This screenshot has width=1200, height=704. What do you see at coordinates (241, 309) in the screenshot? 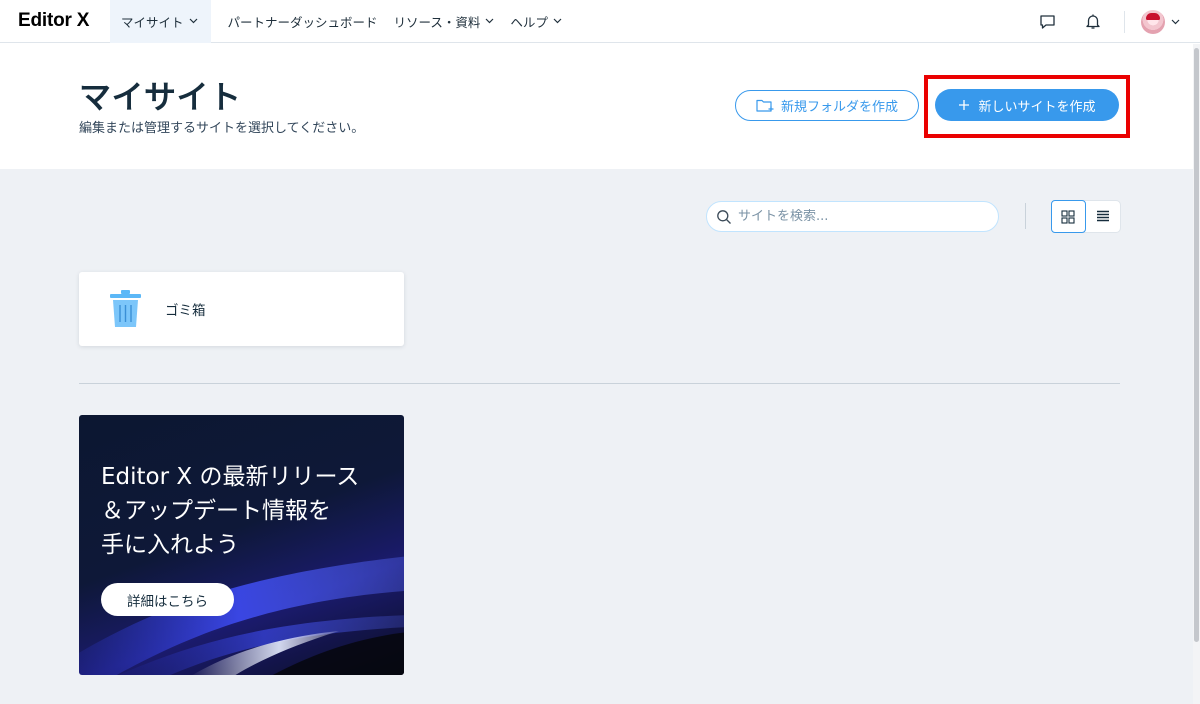
I see `trash-card: ゴミ箱` at bounding box center [241, 309].